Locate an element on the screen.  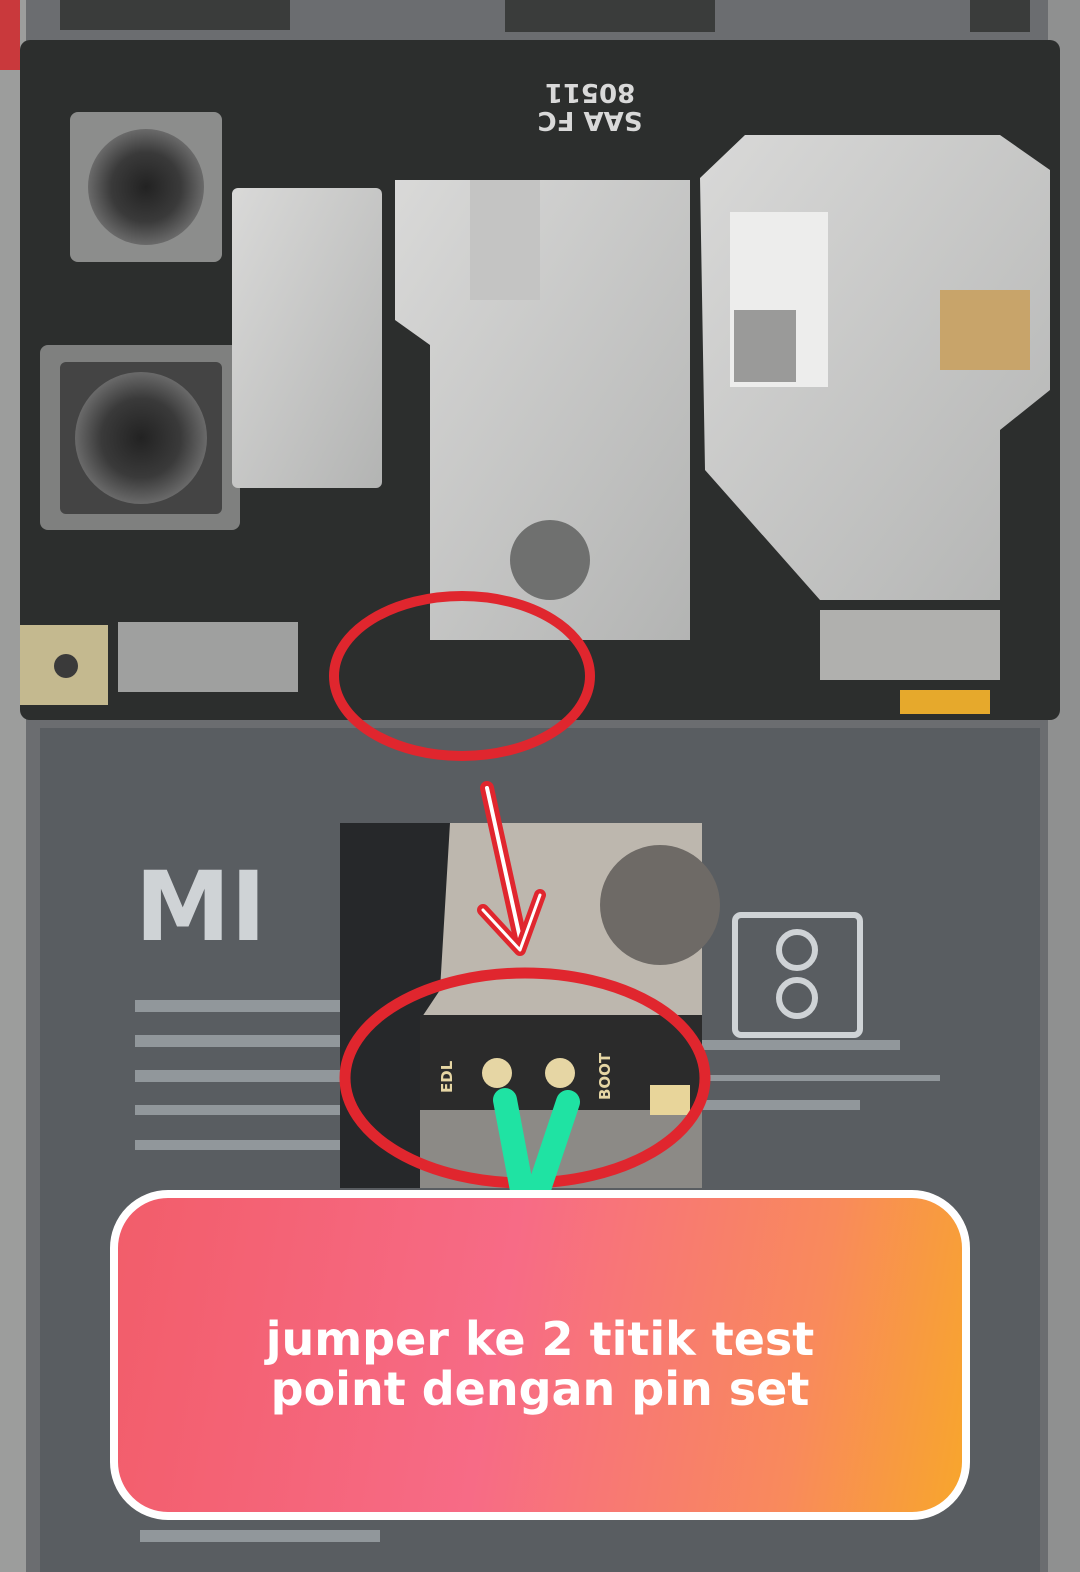
battery-brand: MI is located at coordinates (200, 907).